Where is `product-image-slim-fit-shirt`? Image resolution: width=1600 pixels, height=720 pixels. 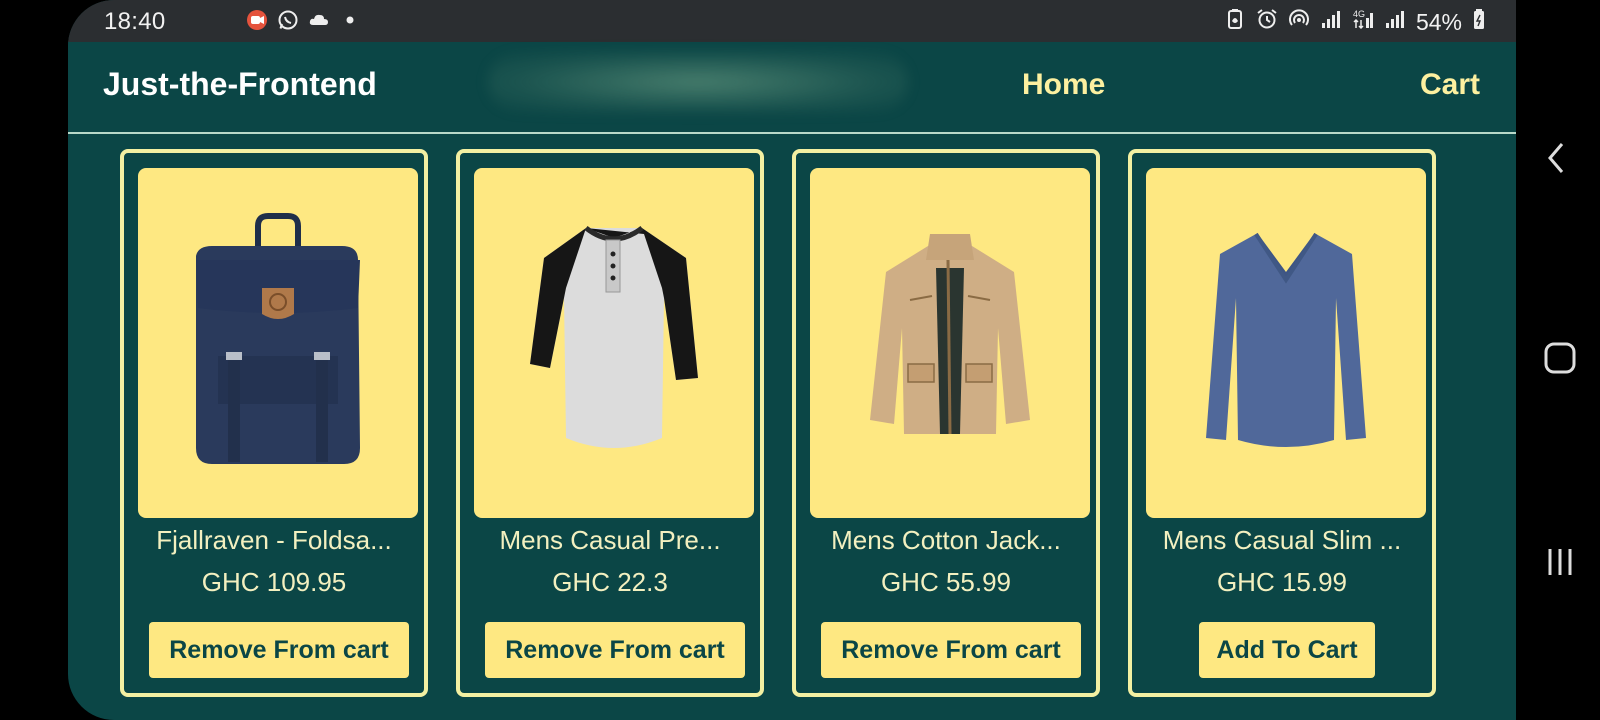
product-image-slim-fit-shirt is located at coordinates (1286, 343).